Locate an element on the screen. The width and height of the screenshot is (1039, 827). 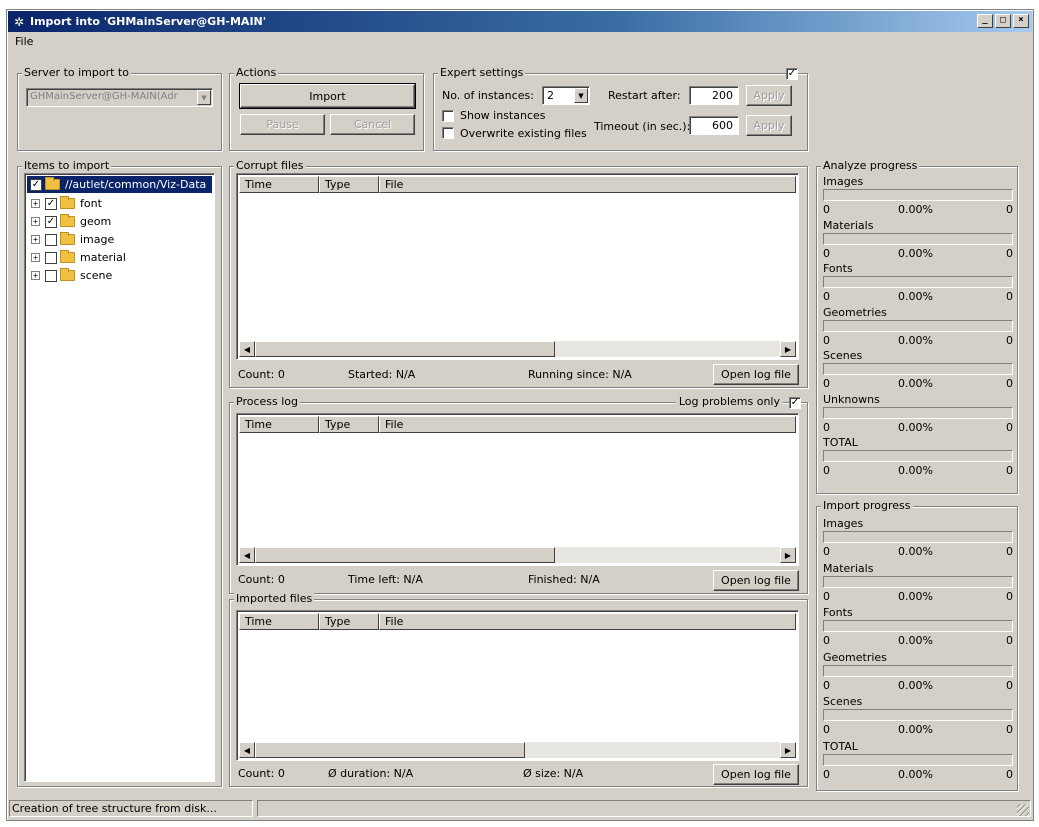
restart-value: 200 is located at coordinates (722, 95).